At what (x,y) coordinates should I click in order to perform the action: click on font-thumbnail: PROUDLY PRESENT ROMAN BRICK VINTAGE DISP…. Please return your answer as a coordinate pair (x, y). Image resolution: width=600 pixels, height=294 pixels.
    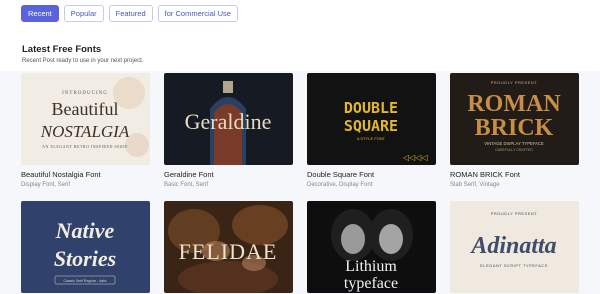
    Looking at the image, I should click on (514, 119).